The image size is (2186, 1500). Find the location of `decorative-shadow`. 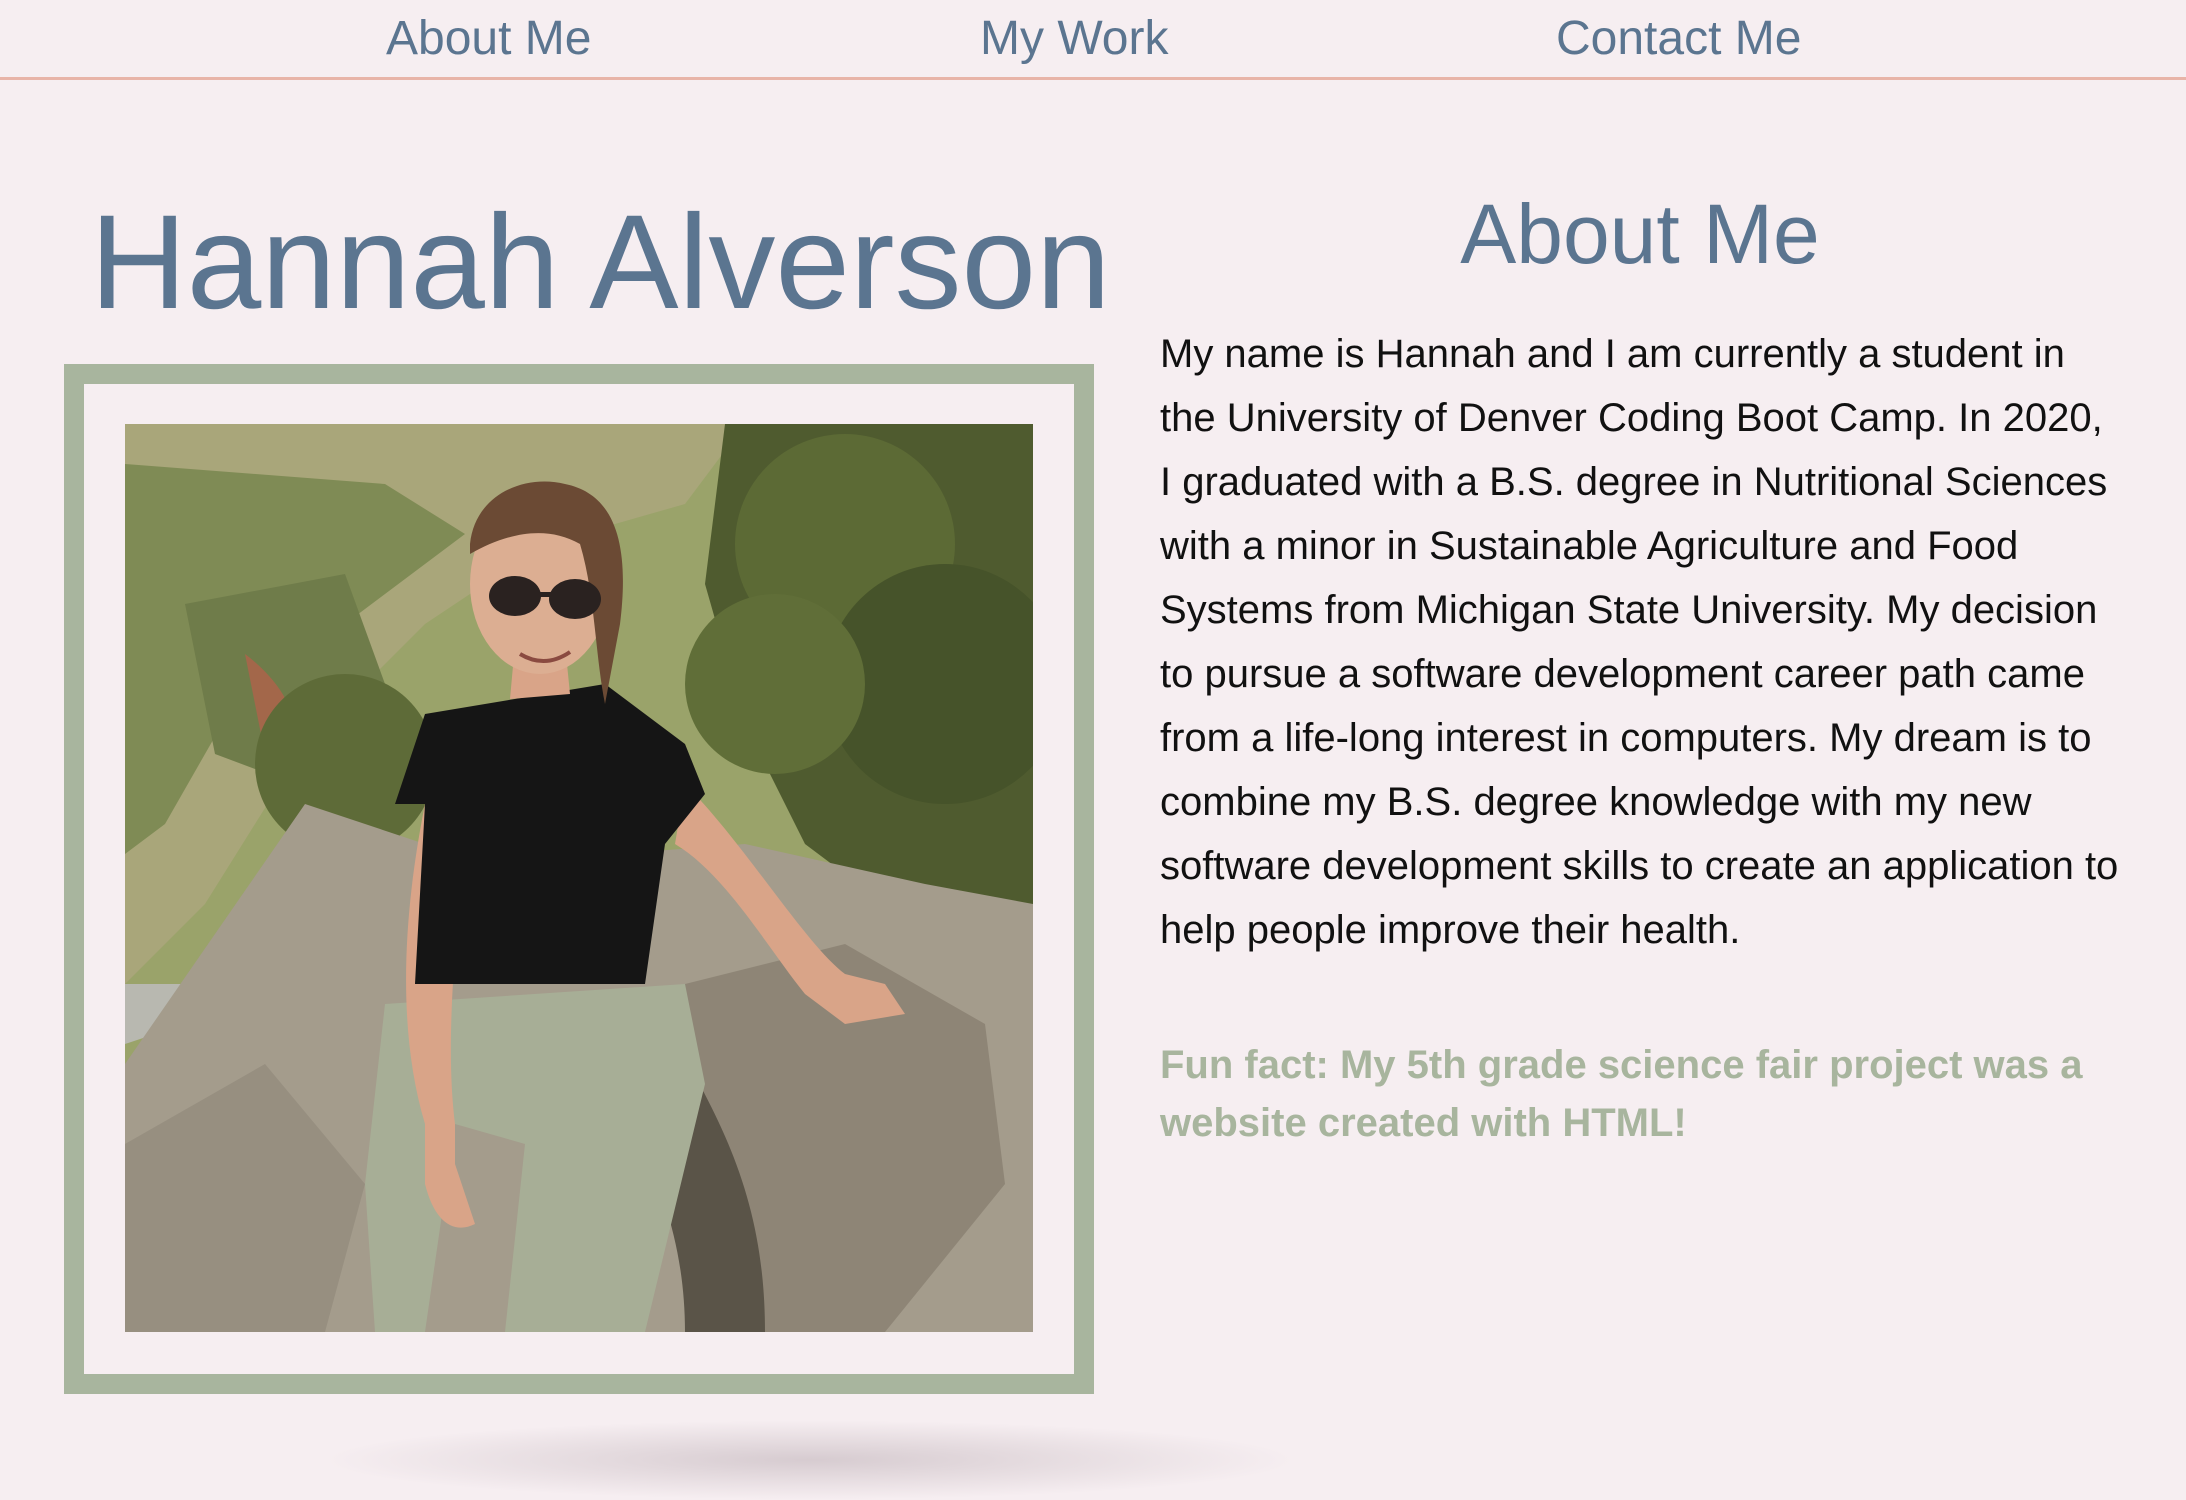

decorative-shadow is located at coordinates (810, 1460).